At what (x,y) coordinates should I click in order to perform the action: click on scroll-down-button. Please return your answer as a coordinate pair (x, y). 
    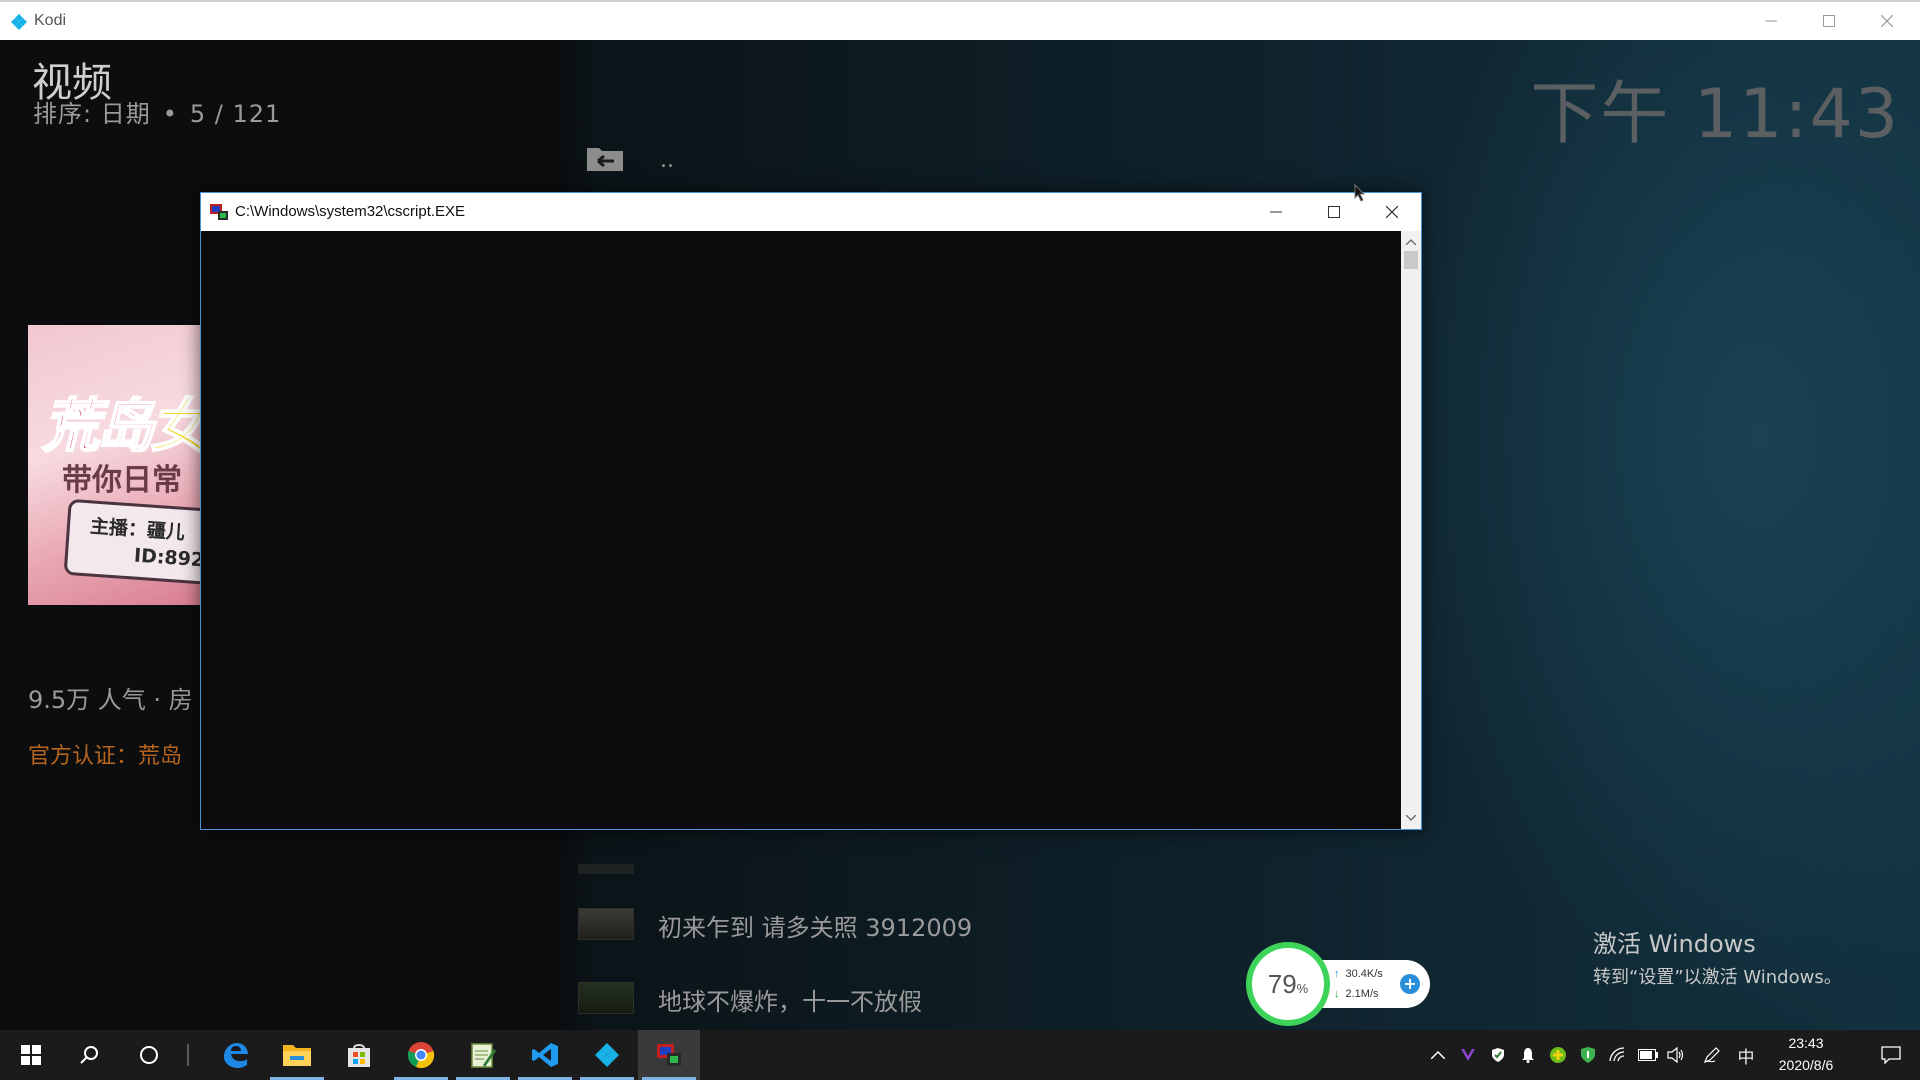
    Looking at the image, I should click on (1411, 818).